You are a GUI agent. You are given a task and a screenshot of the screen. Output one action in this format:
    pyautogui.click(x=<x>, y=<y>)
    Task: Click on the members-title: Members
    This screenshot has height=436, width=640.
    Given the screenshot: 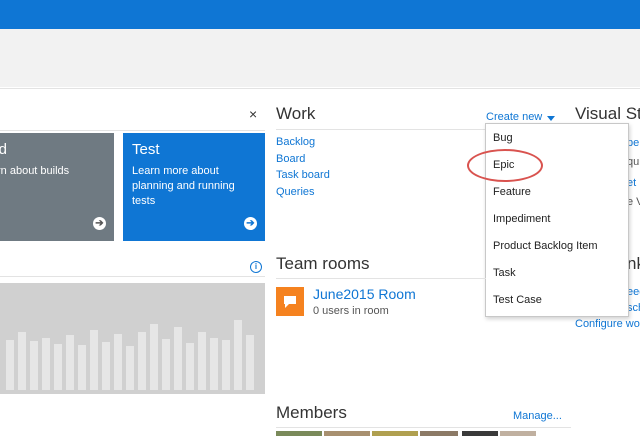 What is the action you would take?
    pyautogui.click(x=311, y=412)
    